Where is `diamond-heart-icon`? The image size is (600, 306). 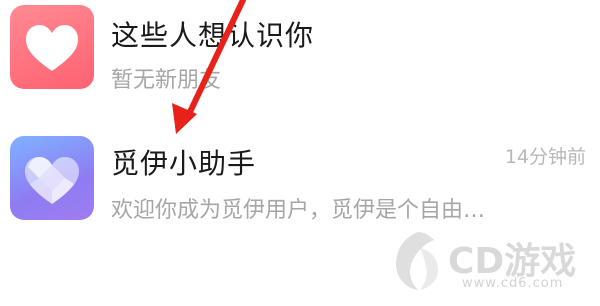
diamond-heart-icon is located at coordinates (52, 180).